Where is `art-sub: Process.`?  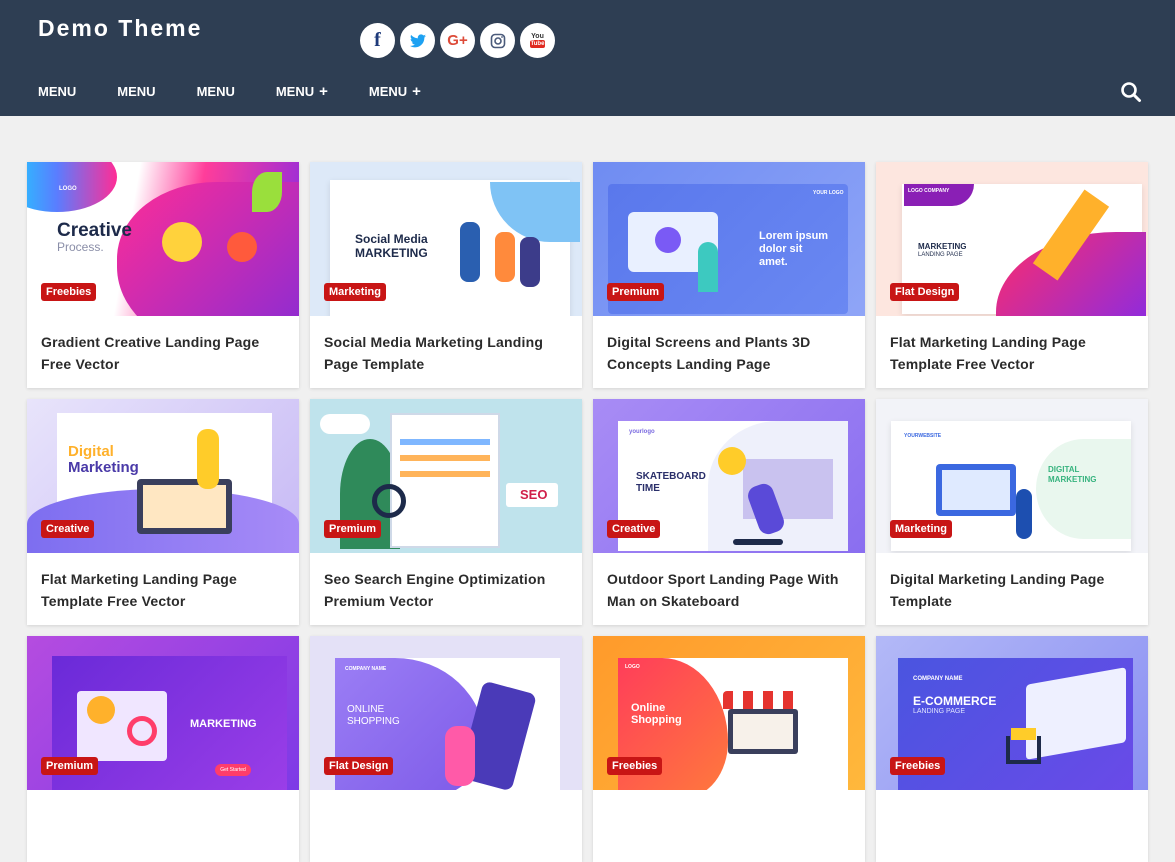
art-sub: Process. is located at coordinates (80, 247).